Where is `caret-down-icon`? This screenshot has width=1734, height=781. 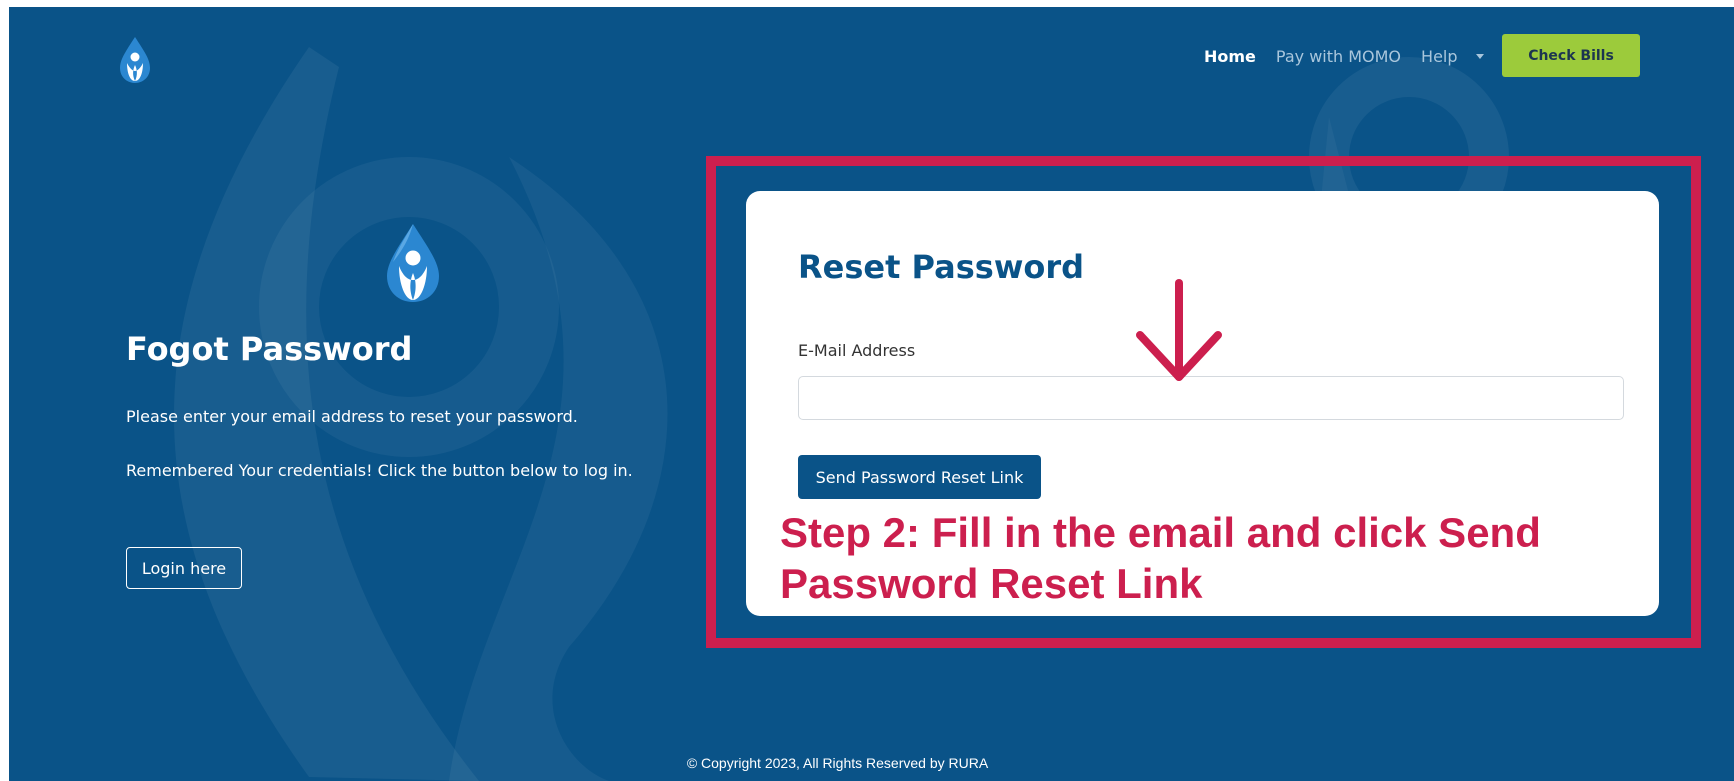
caret-down-icon is located at coordinates (1479, 56).